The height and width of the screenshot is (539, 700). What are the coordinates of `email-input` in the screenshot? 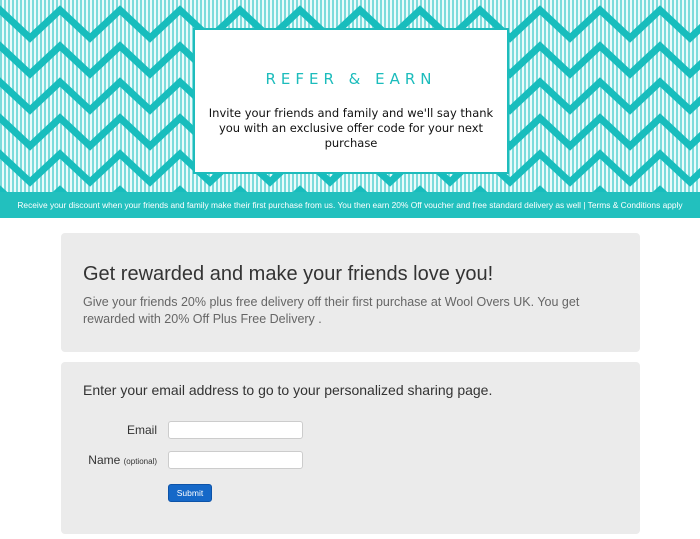 It's located at (235, 430).